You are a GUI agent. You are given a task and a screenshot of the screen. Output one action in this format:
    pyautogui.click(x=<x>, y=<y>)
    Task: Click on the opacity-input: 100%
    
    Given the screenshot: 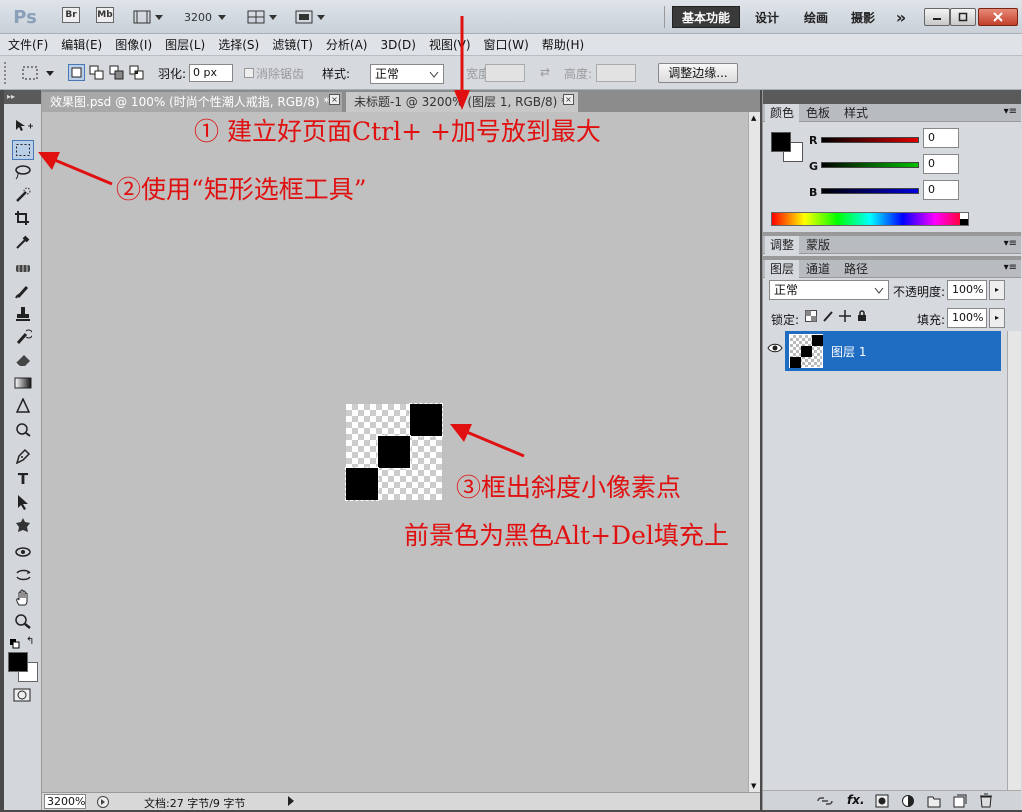 What is the action you would take?
    pyautogui.click(x=967, y=290)
    